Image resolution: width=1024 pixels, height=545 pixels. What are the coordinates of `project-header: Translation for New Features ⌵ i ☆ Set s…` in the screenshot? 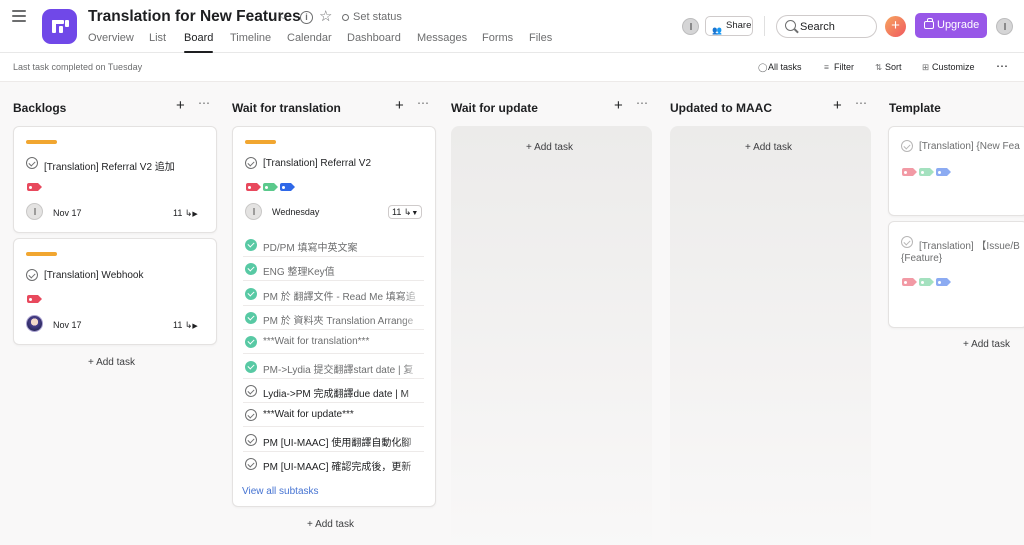 It's located at (512, 26).